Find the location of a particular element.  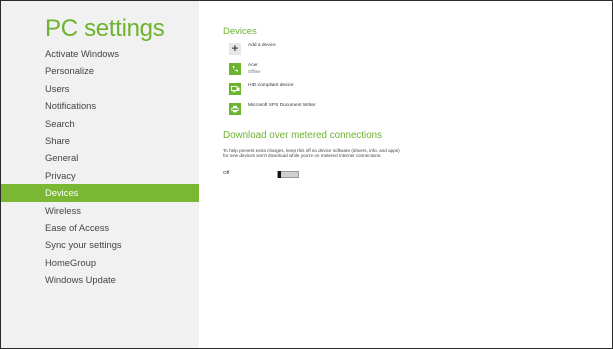

sidebar-item-sync-your-settings: Sync your settings is located at coordinates (100, 244).